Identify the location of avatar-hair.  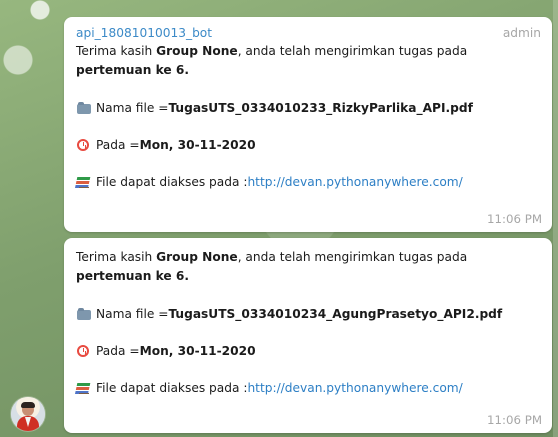
(28, 405).